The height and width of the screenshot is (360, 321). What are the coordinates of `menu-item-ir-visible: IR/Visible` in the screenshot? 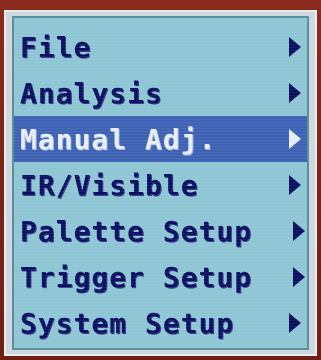 It's located at (160, 185).